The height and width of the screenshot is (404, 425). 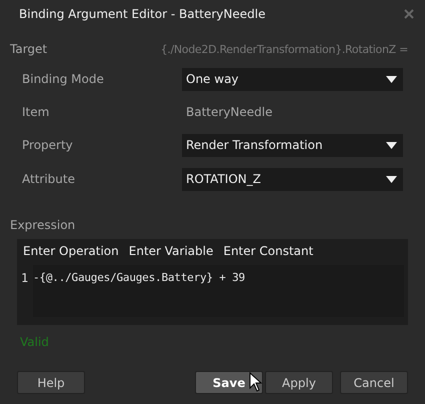 What do you see at coordinates (49, 179) in the screenshot?
I see `field-label: Attribute` at bounding box center [49, 179].